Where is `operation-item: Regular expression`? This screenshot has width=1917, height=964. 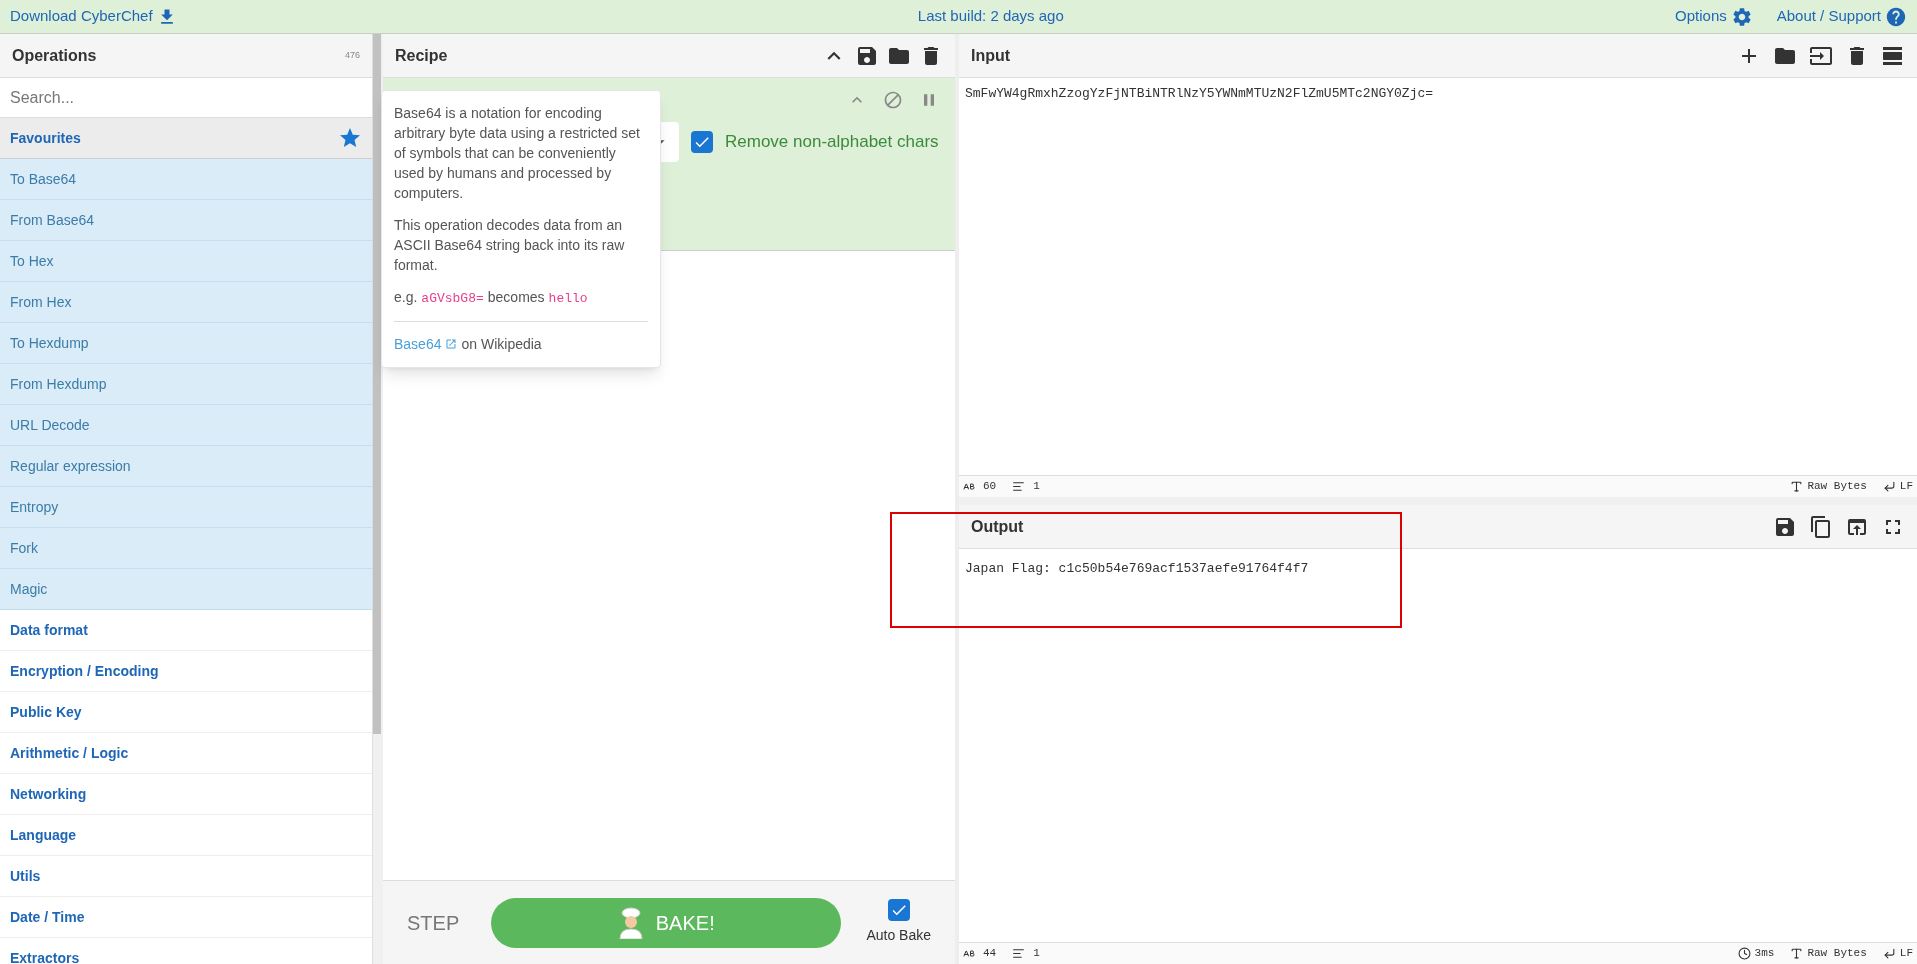
operation-item: Regular expression is located at coordinates (186, 466).